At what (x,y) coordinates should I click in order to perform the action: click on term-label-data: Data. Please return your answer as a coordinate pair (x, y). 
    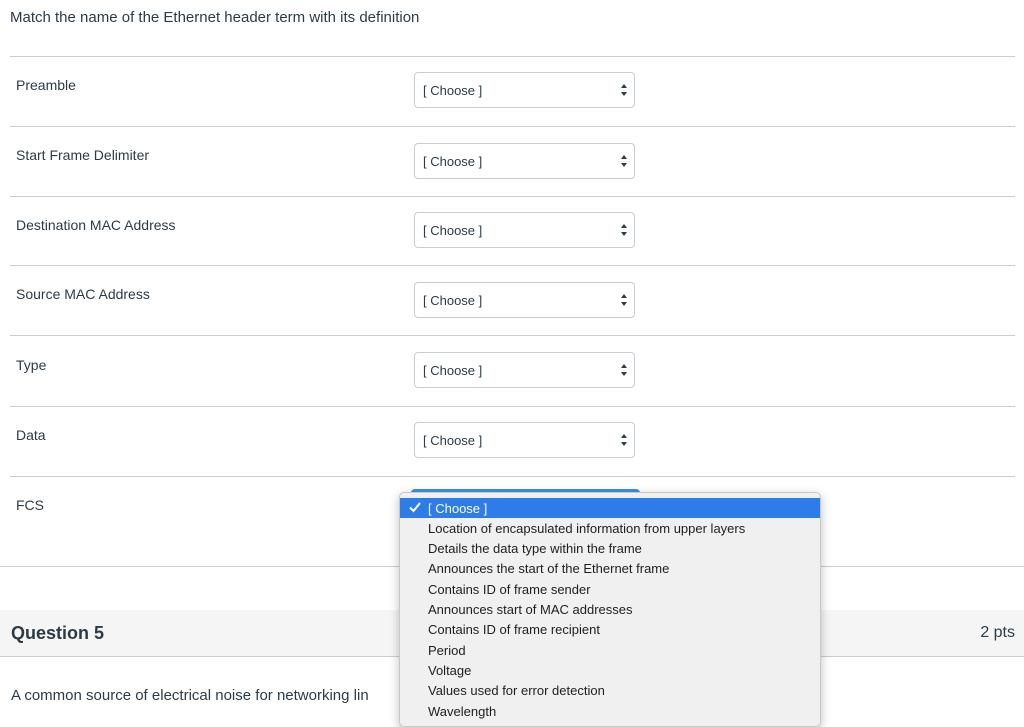
    Looking at the image, I should click on (31, 435).